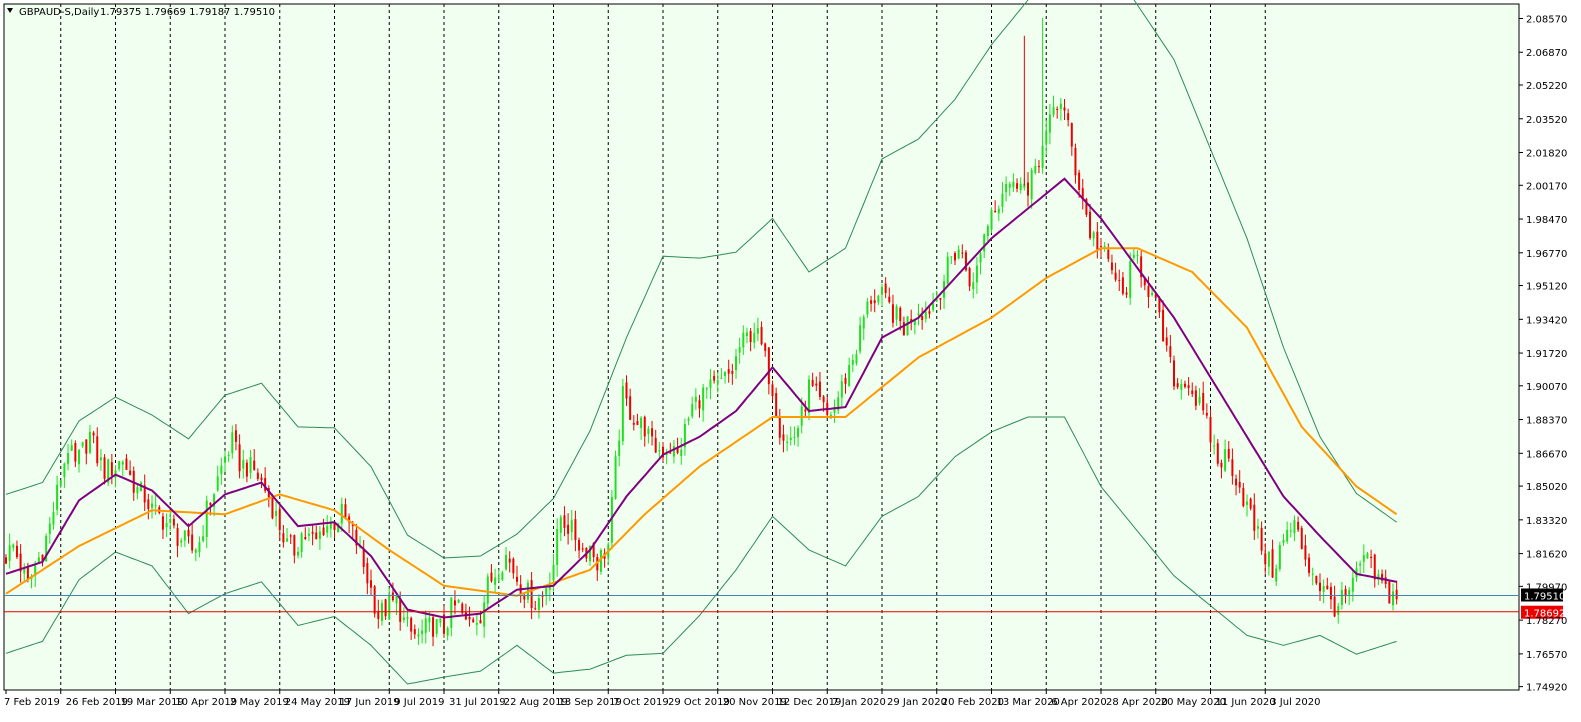 Image resolution: width=1581 pixels, height=722 pixels. Describe the element at coordinates (1546, 587) in the screenshot. I see `y-tick-label: 1.79970` at that location.